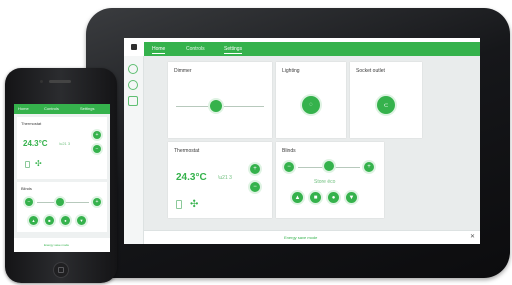 Image resolution: width=512 pixels, height=285 pixels. I want to click on blinds-slider-knob, so click(329, 166).